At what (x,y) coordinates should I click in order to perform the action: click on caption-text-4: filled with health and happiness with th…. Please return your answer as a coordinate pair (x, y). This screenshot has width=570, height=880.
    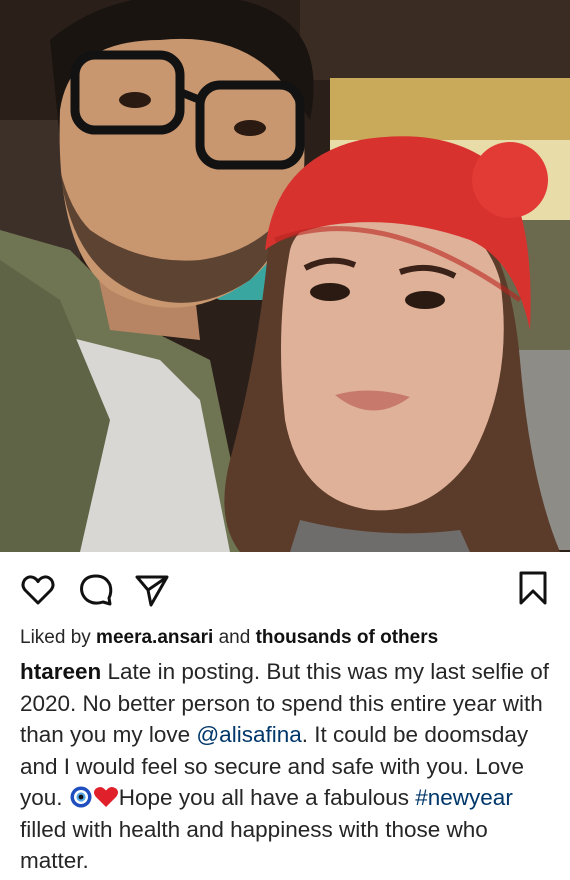
    Looking at the image, I should click on (254, 845).